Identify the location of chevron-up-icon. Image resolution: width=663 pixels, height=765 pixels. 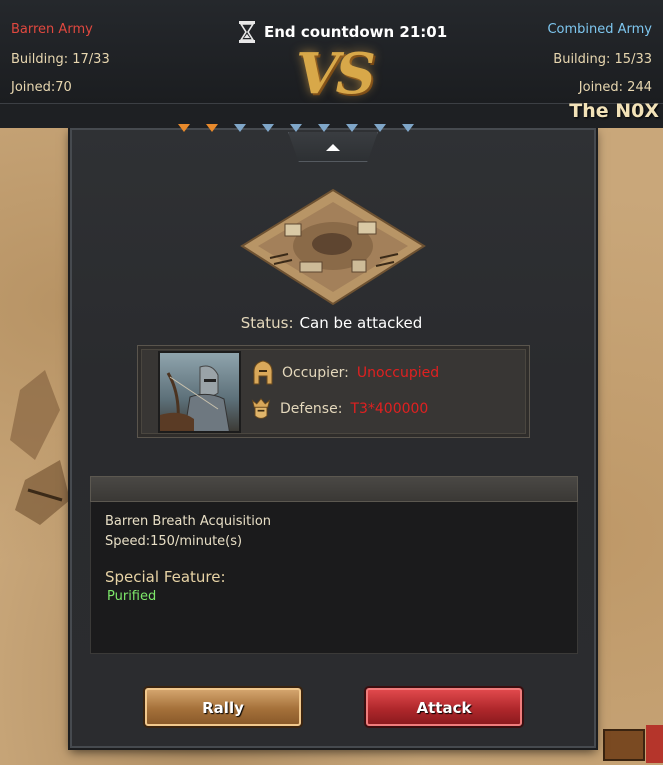
(333, 147).